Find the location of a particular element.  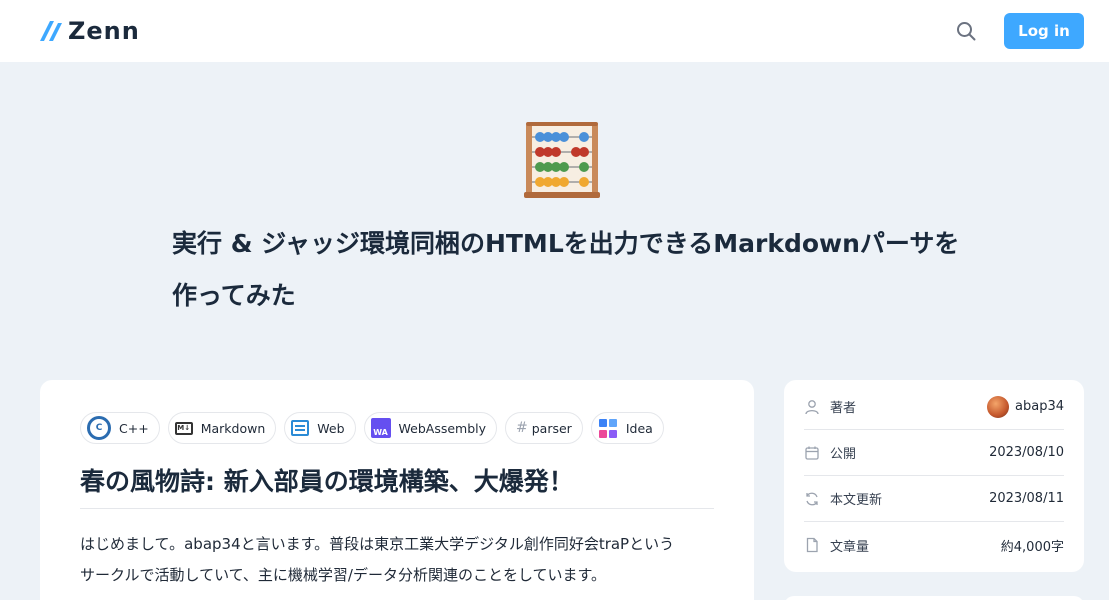

author-label: 著者 is located at coordinates (843, 408).